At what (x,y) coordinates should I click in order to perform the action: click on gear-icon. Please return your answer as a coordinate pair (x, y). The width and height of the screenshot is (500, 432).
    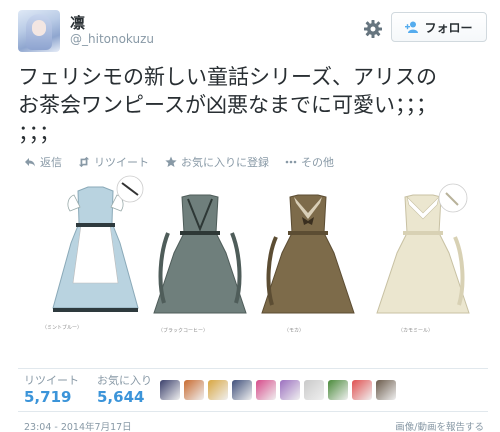
    Looking at the image, I should click on (373, 29).